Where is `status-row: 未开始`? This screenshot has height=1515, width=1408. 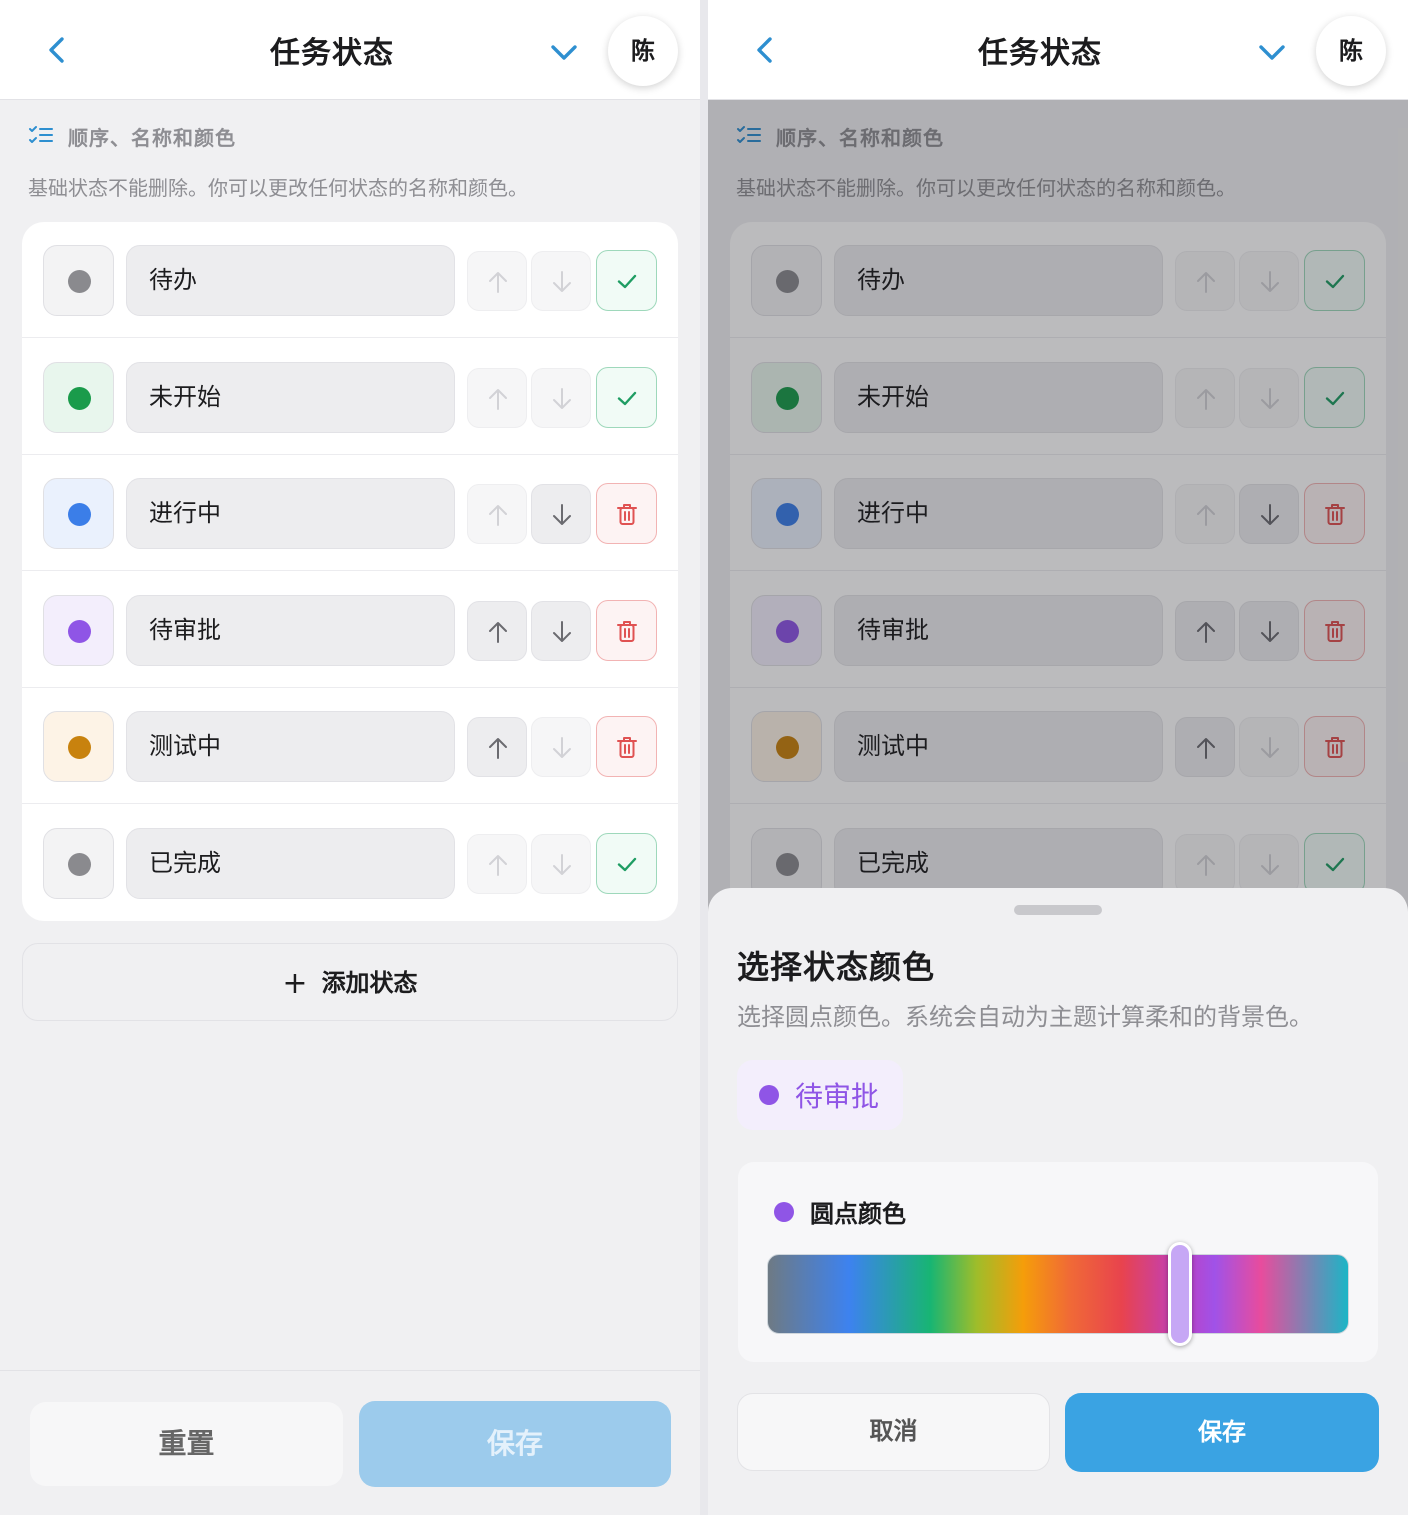
status-row: 未开始 is located at coordinates (350, 397).